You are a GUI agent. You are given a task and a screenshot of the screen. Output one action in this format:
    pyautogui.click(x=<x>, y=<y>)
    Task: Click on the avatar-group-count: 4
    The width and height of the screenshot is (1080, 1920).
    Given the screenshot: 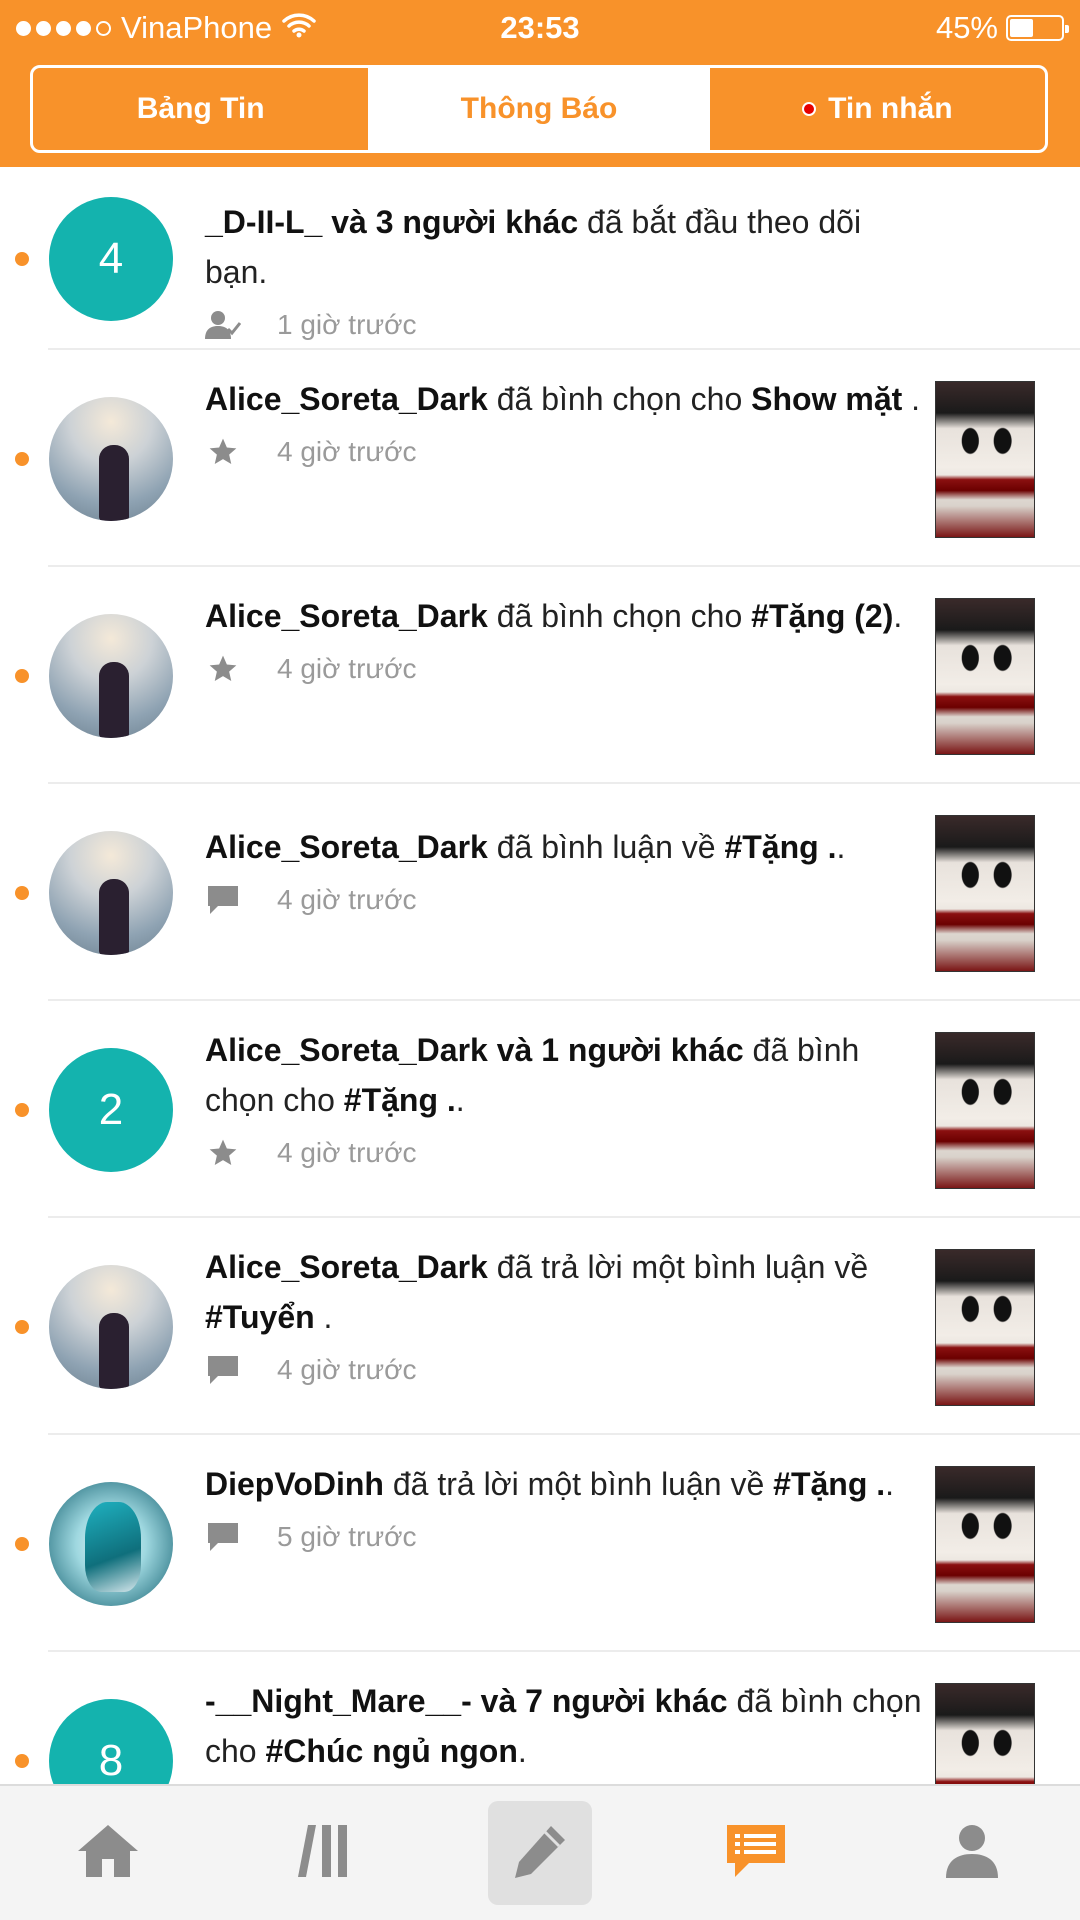 What is the action you would take?
    pyautogui.click(x=111, y=258)
    